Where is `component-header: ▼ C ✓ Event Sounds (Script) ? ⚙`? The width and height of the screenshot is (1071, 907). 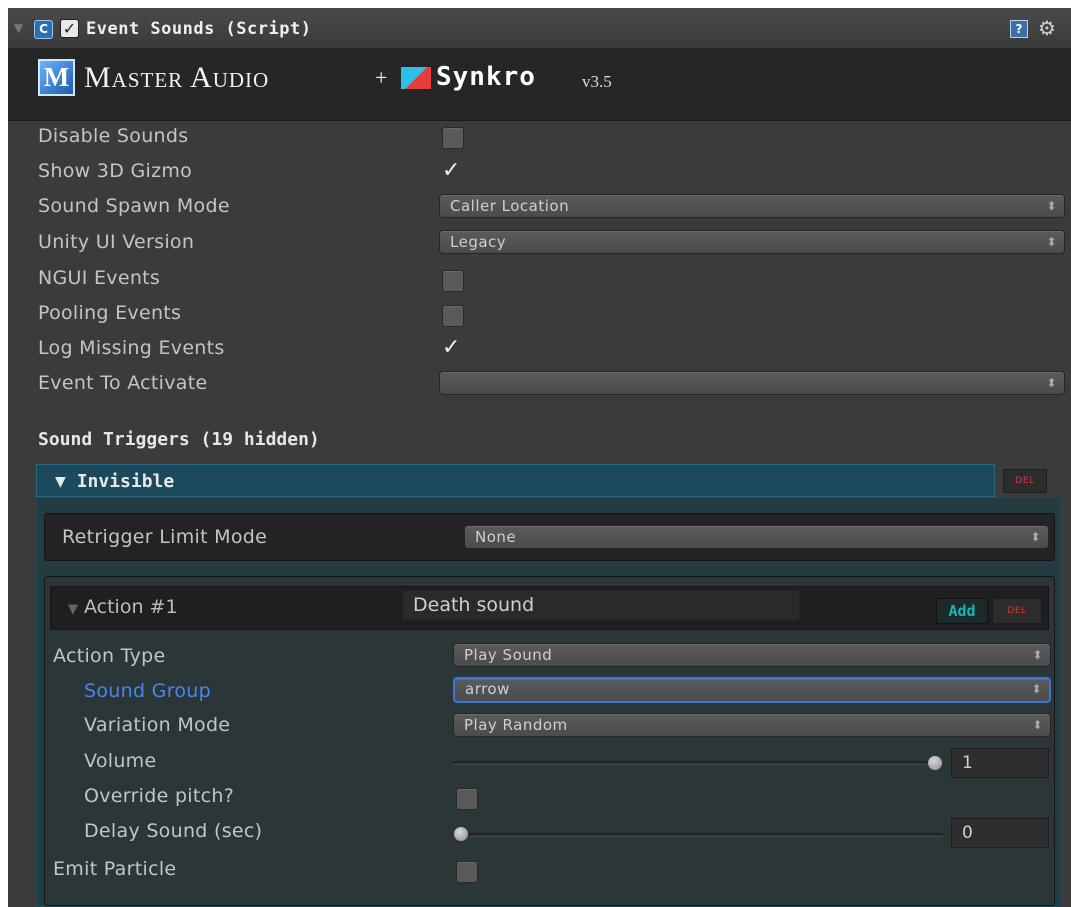
component-header: ▼ C ✓ Event Sounds (Script) ? ⚙ is located at coordinates (539, 28).